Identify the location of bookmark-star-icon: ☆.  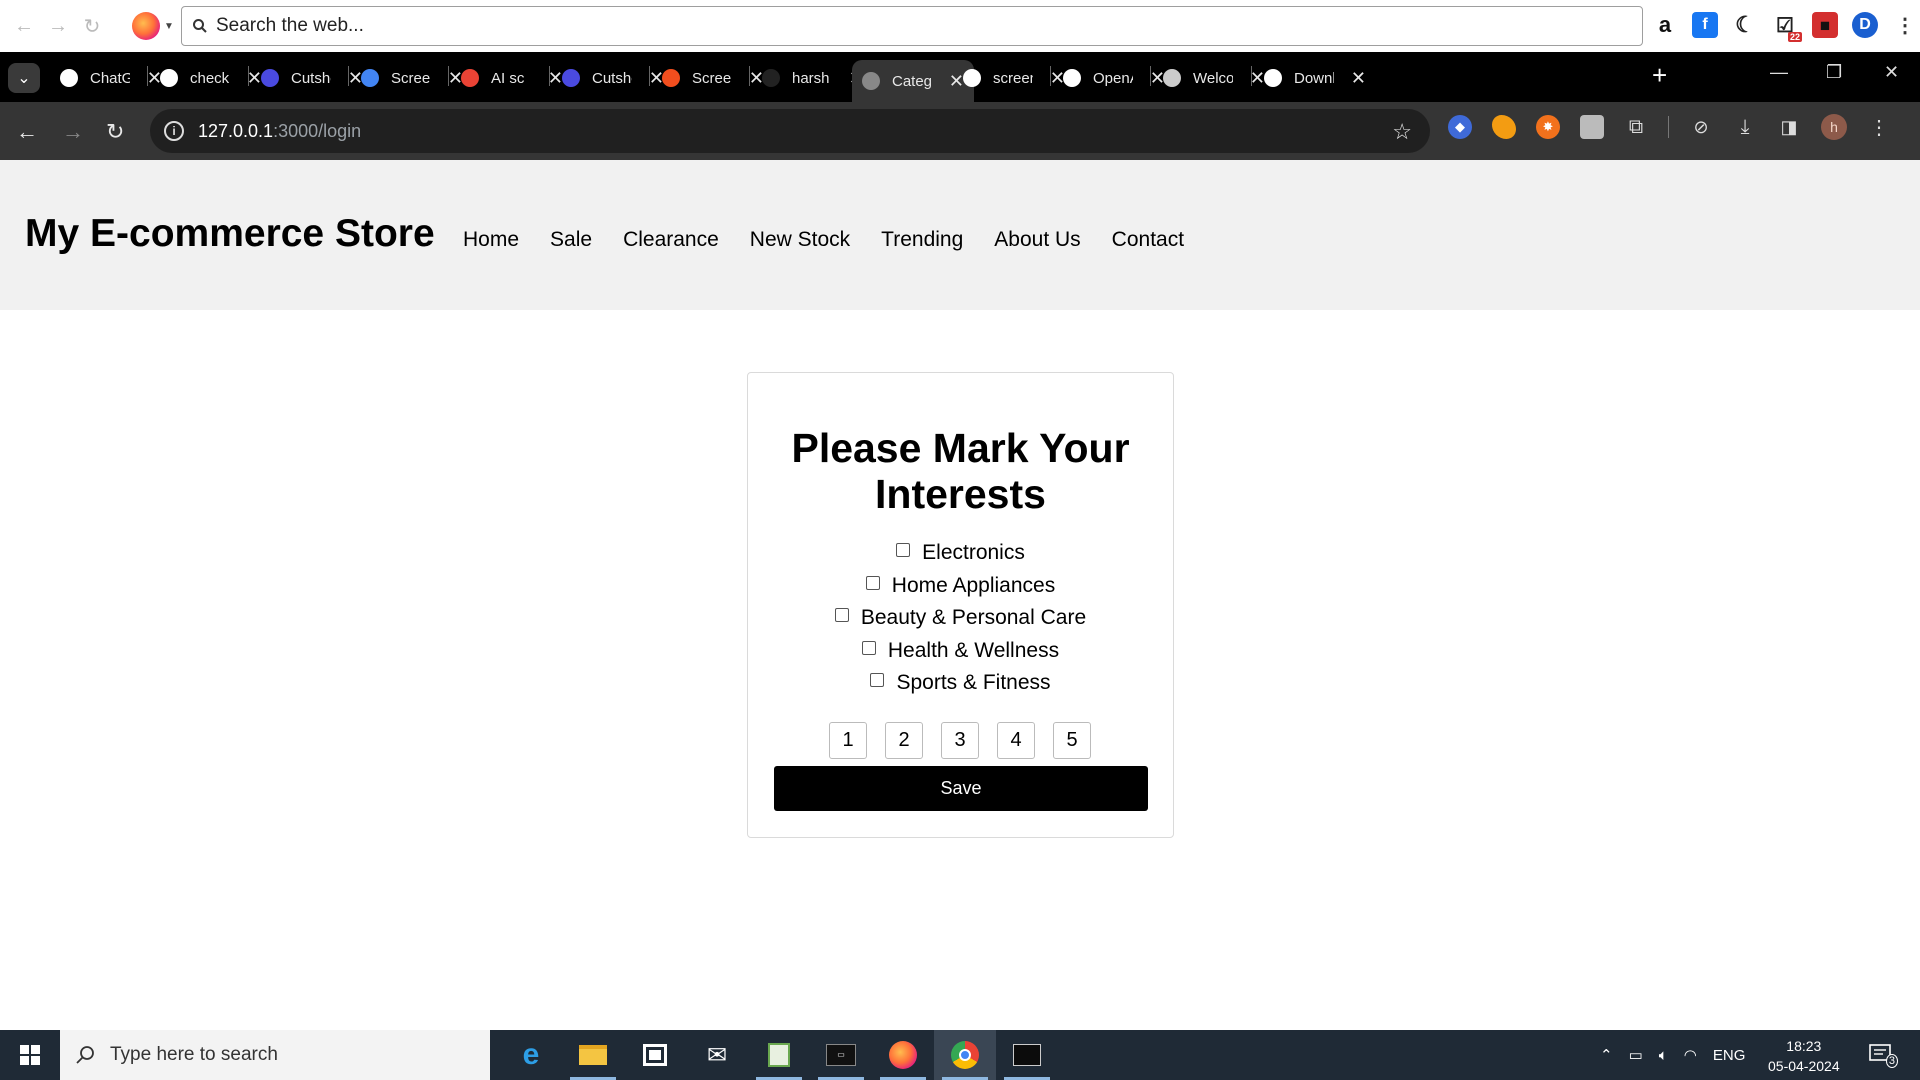
(1402, 132).